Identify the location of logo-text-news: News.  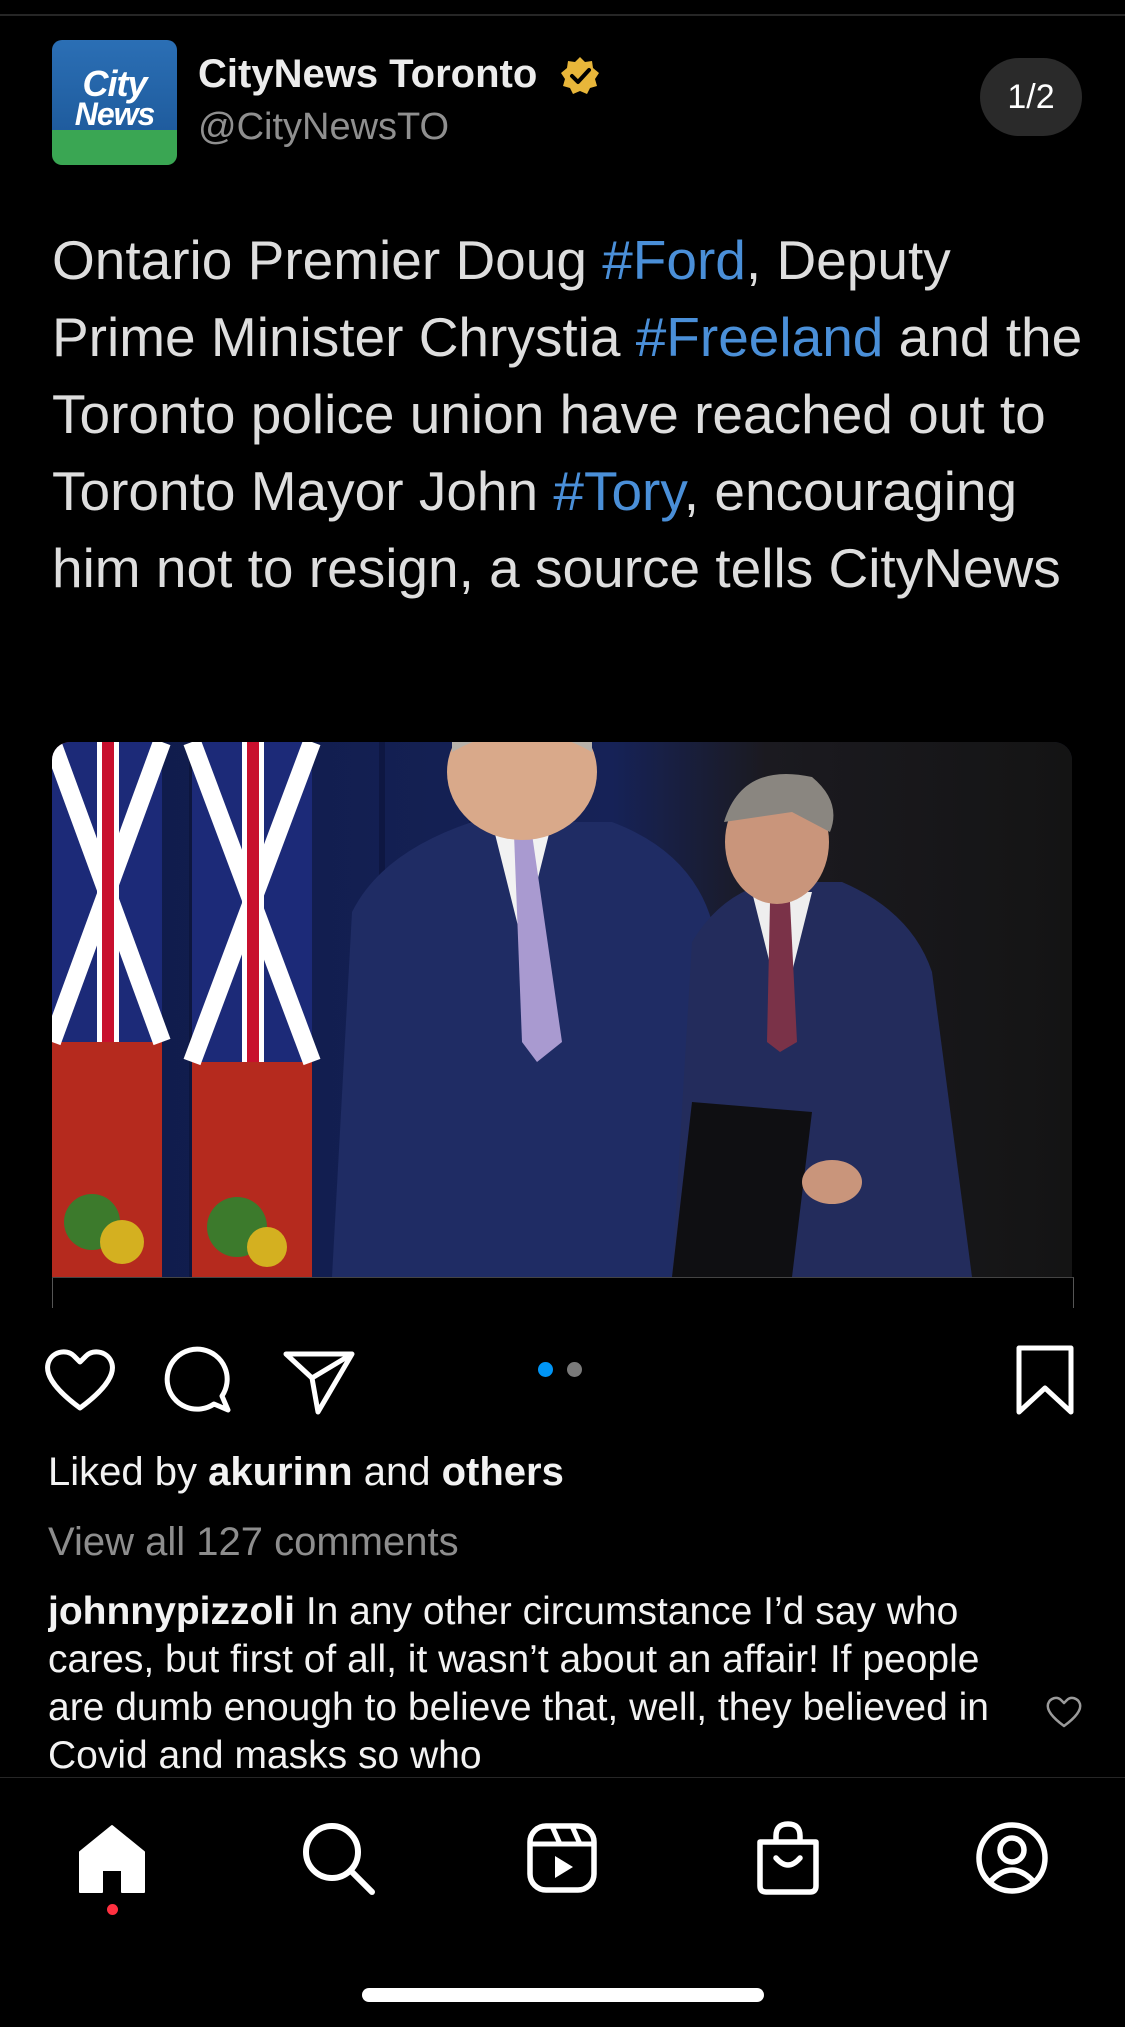
(115, 114).